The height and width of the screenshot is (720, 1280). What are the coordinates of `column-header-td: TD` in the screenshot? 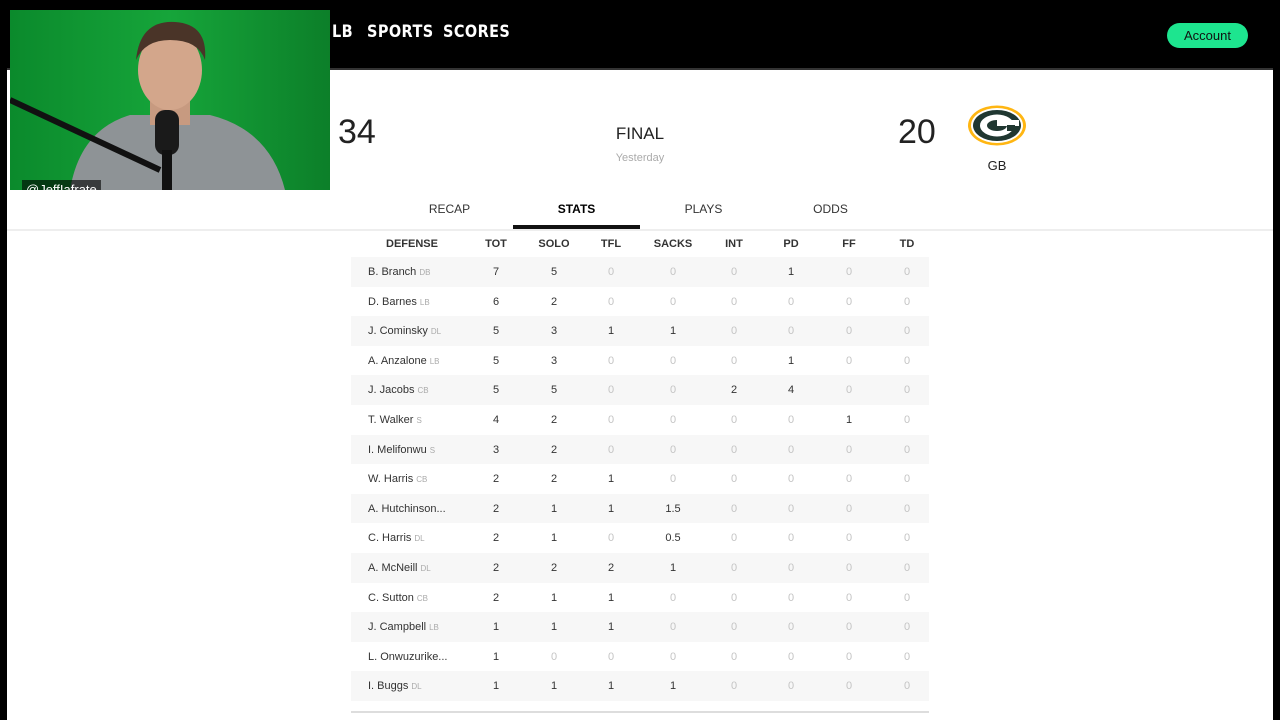 It's located at (907, 244).